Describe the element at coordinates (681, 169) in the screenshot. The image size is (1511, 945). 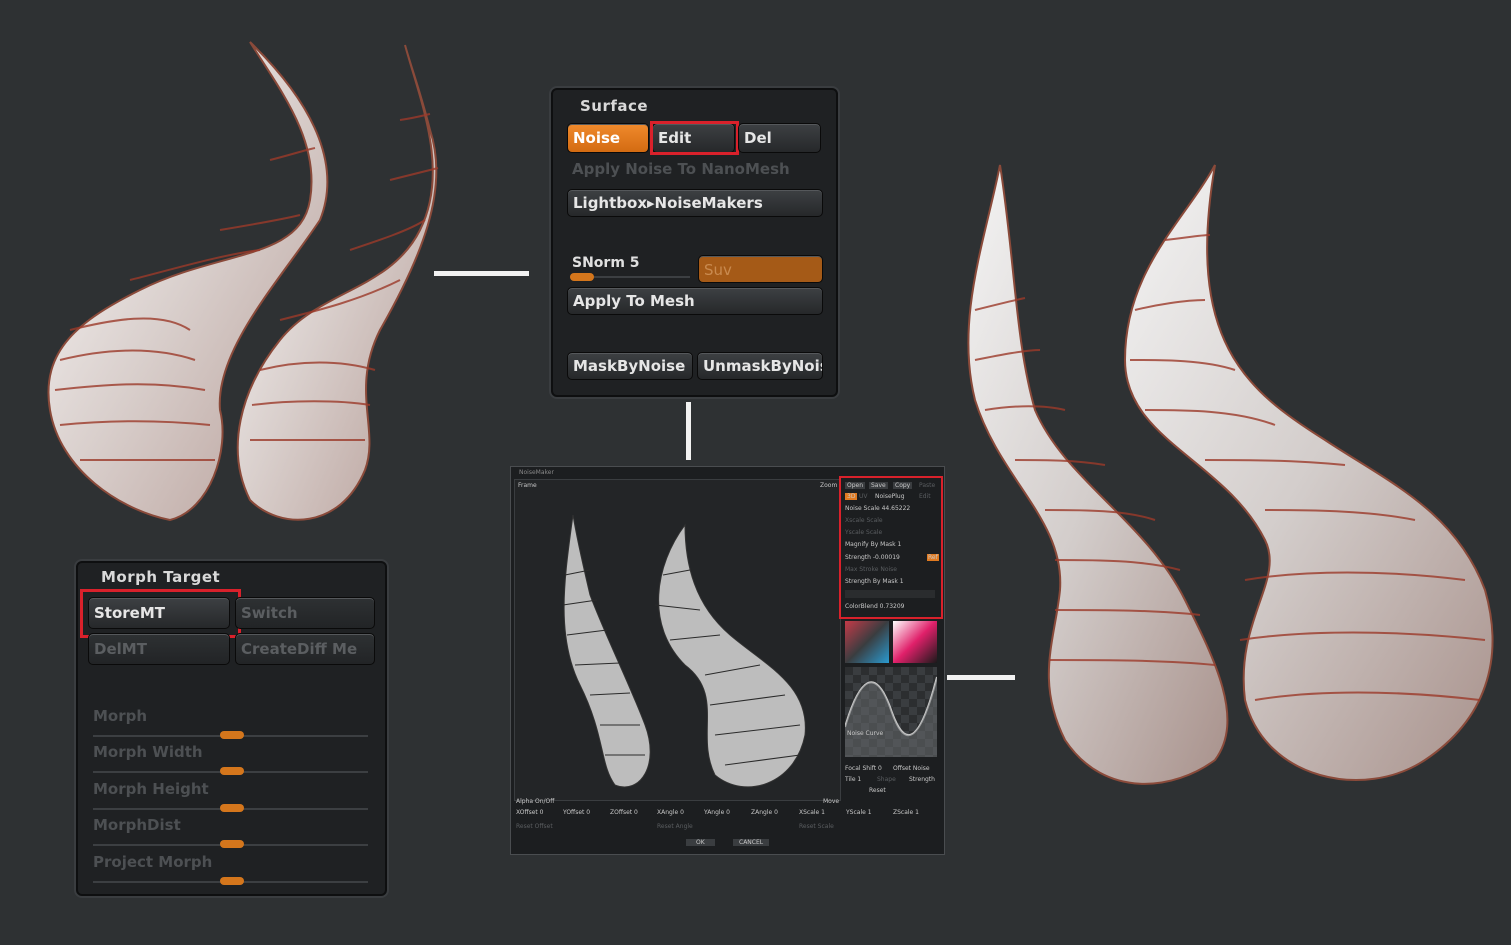
I see `apply-nanomesh-button: Apply Noise To NanoMesh` at that location.